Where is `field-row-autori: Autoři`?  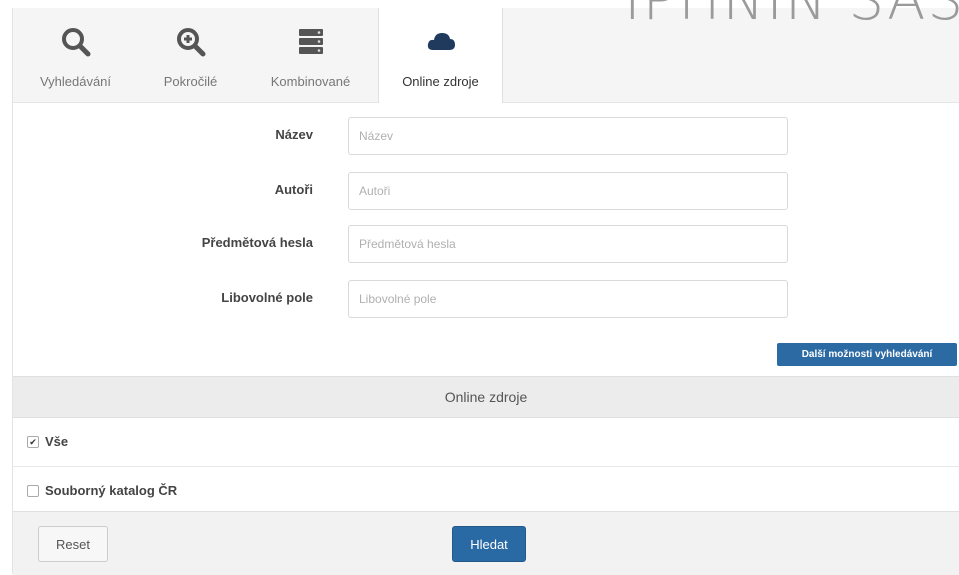 field-row-autori: Autoři is located at coordinates (486, 192).